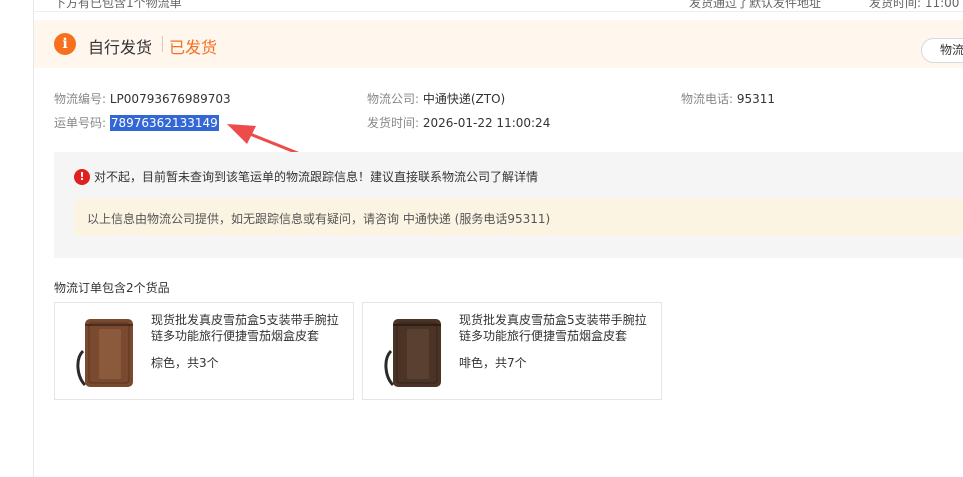 The width and height of the screenshot is (963, 477). What do you see at coordinates (185, 363) in the screenshot?
I see `goods-spec: 棕色，共3个` at bounding box center [185, 363].